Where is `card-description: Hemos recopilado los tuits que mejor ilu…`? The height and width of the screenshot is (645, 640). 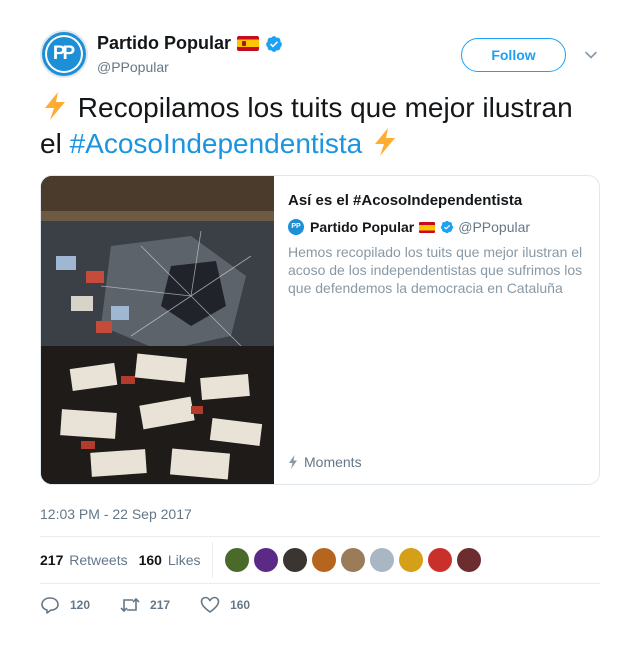
card-description: Hemos recopilado los tuits que mejor ilu… is located at coordinates (435, 270).